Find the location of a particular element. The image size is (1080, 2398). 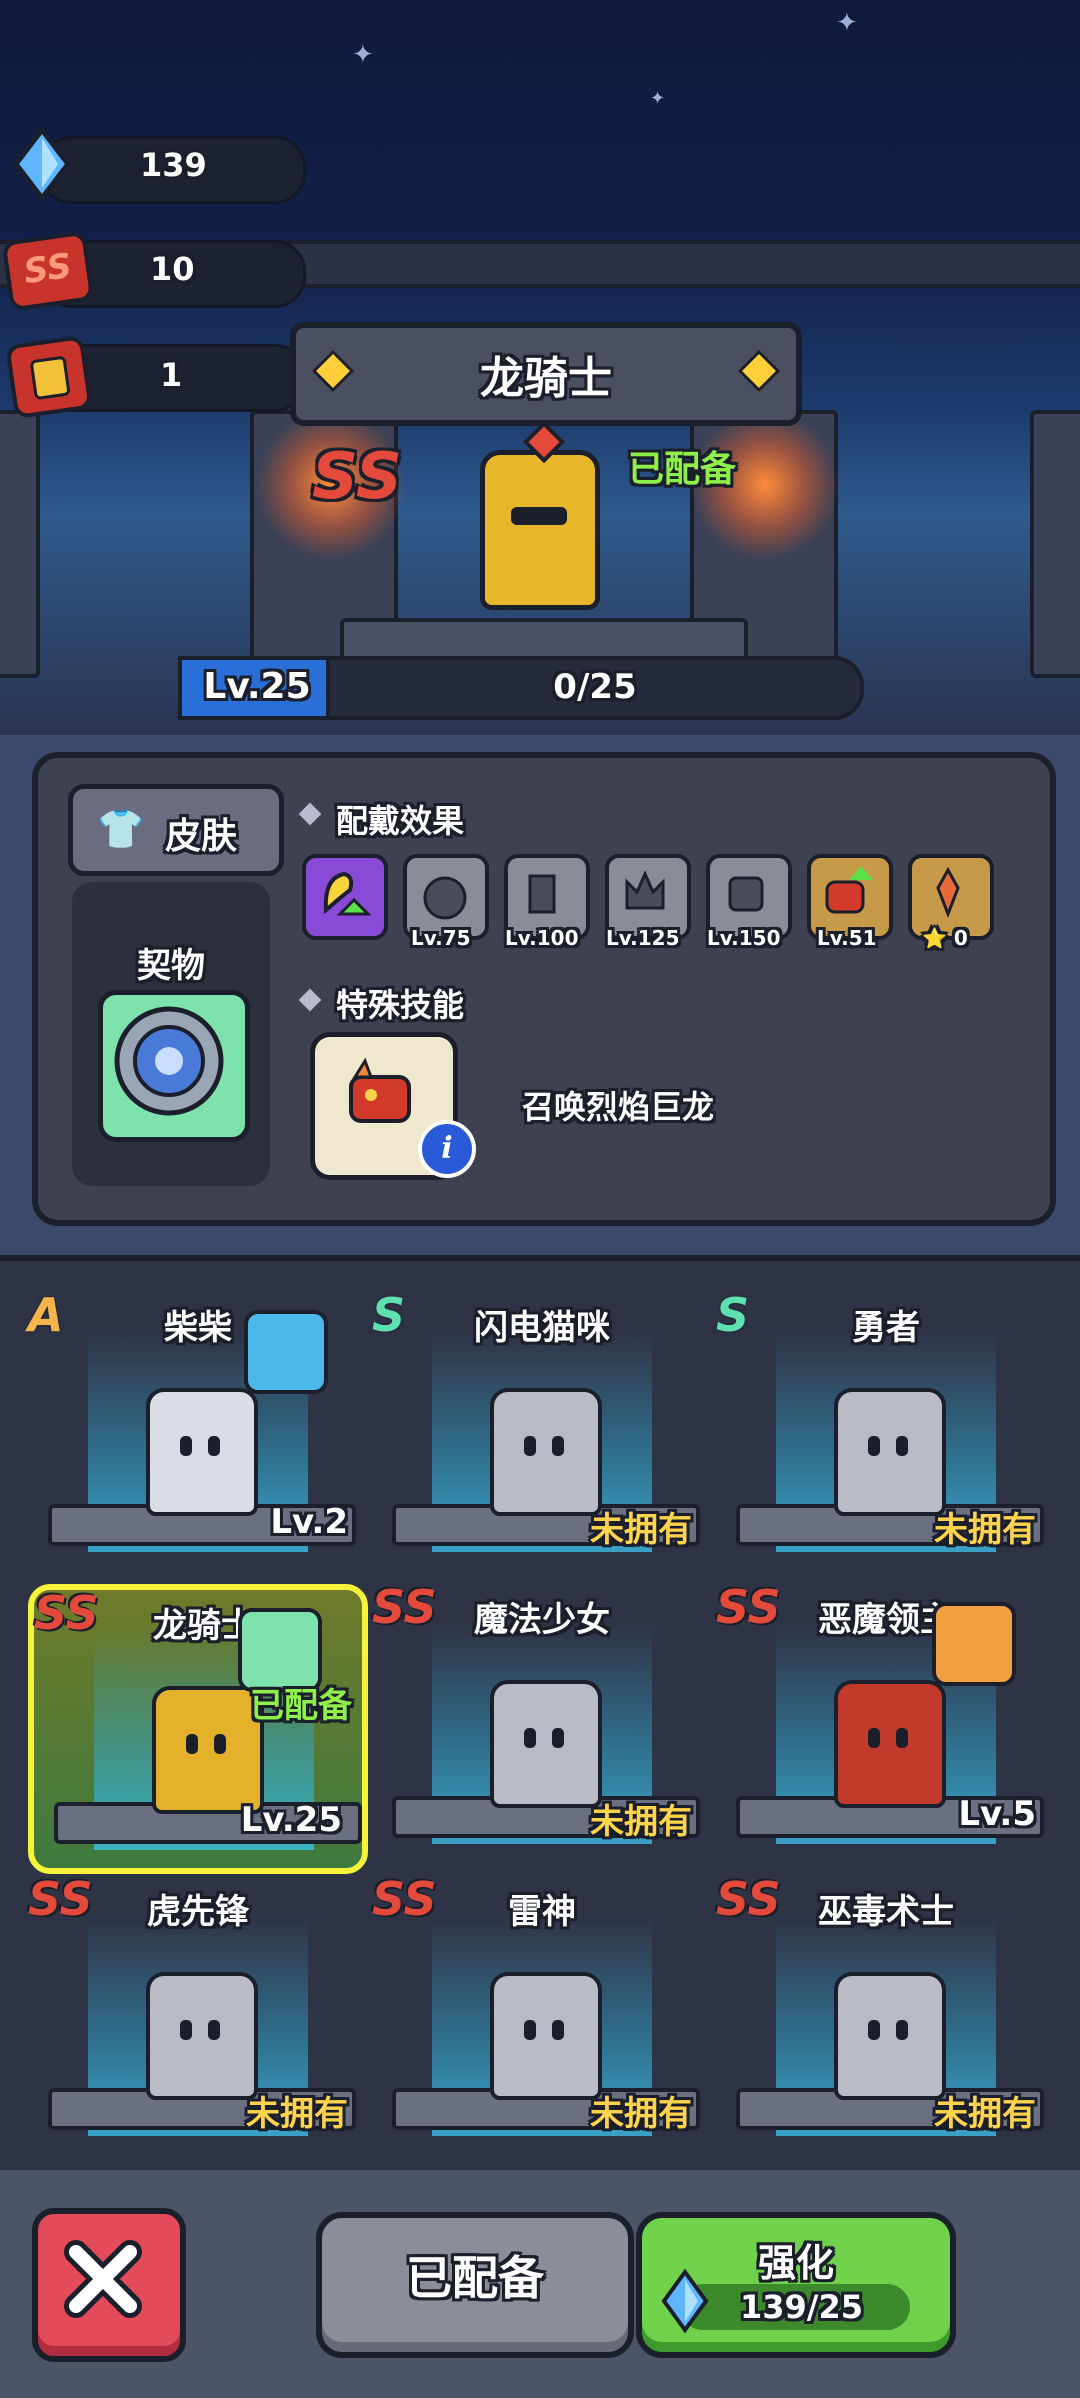

character-card: S 勇者 未拥有 is located at coordinates (886, 1435).